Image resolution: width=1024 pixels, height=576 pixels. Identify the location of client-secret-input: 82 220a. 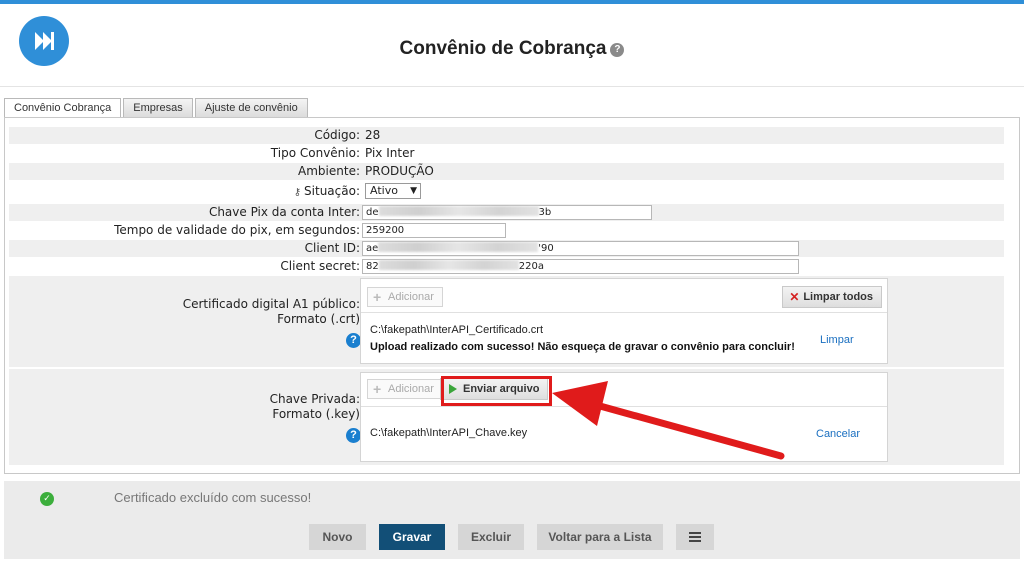
(580, 266).